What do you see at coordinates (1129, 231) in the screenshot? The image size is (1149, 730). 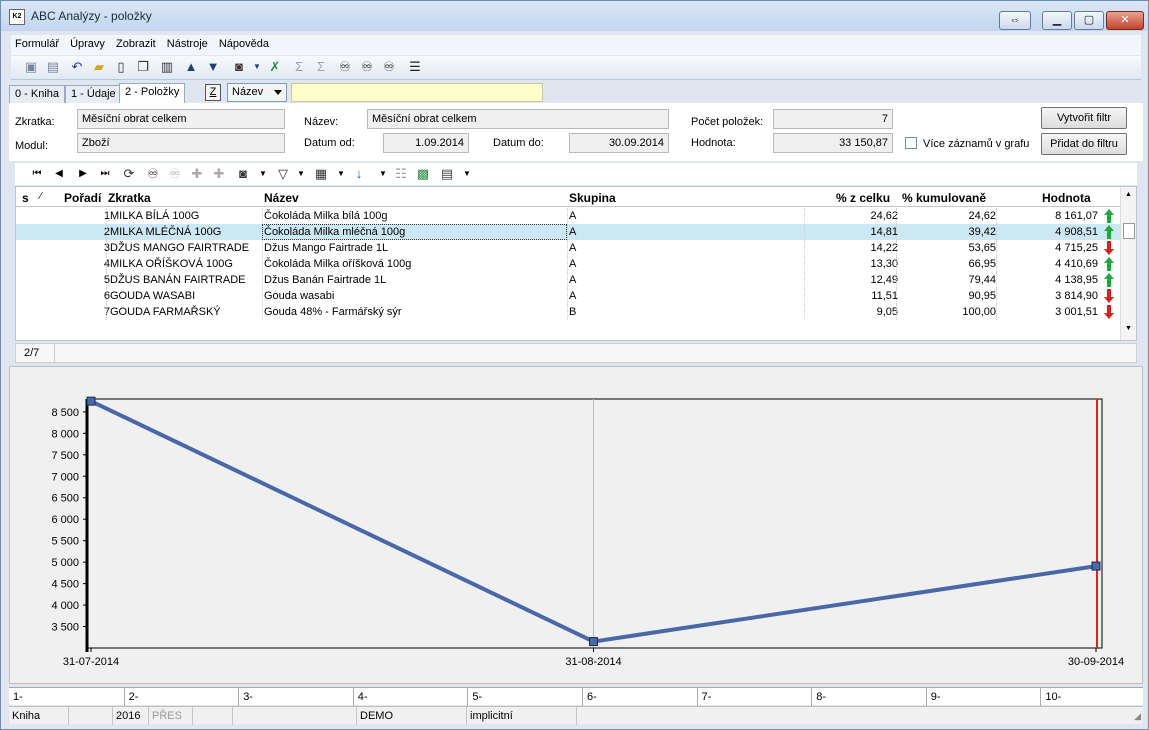 I see `scroll-thumb` at bounding box center [1129, 231].